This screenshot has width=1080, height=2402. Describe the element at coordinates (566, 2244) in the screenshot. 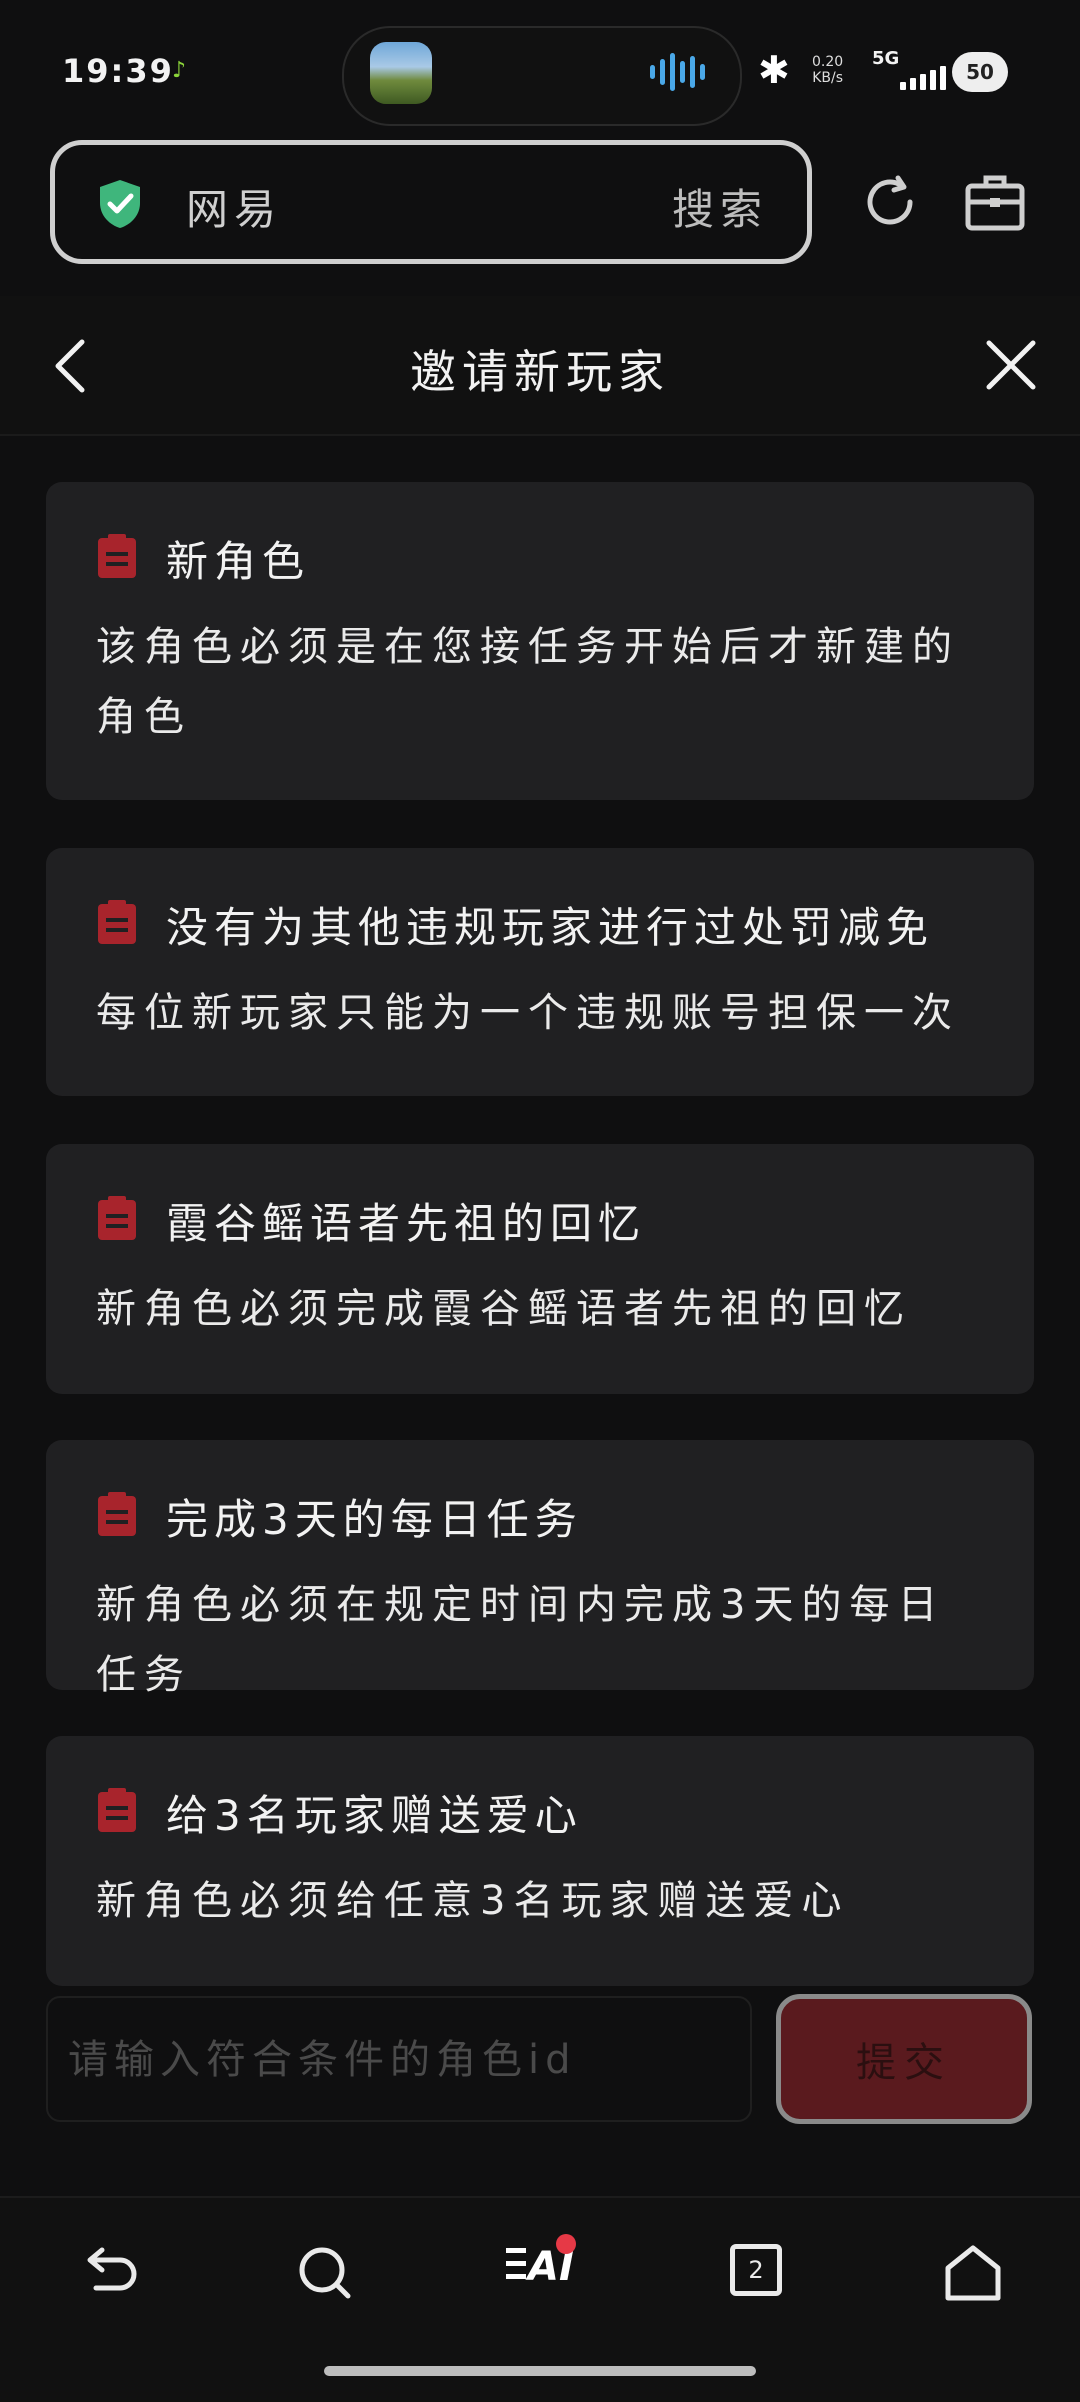

I see `notification-dot` at that location.